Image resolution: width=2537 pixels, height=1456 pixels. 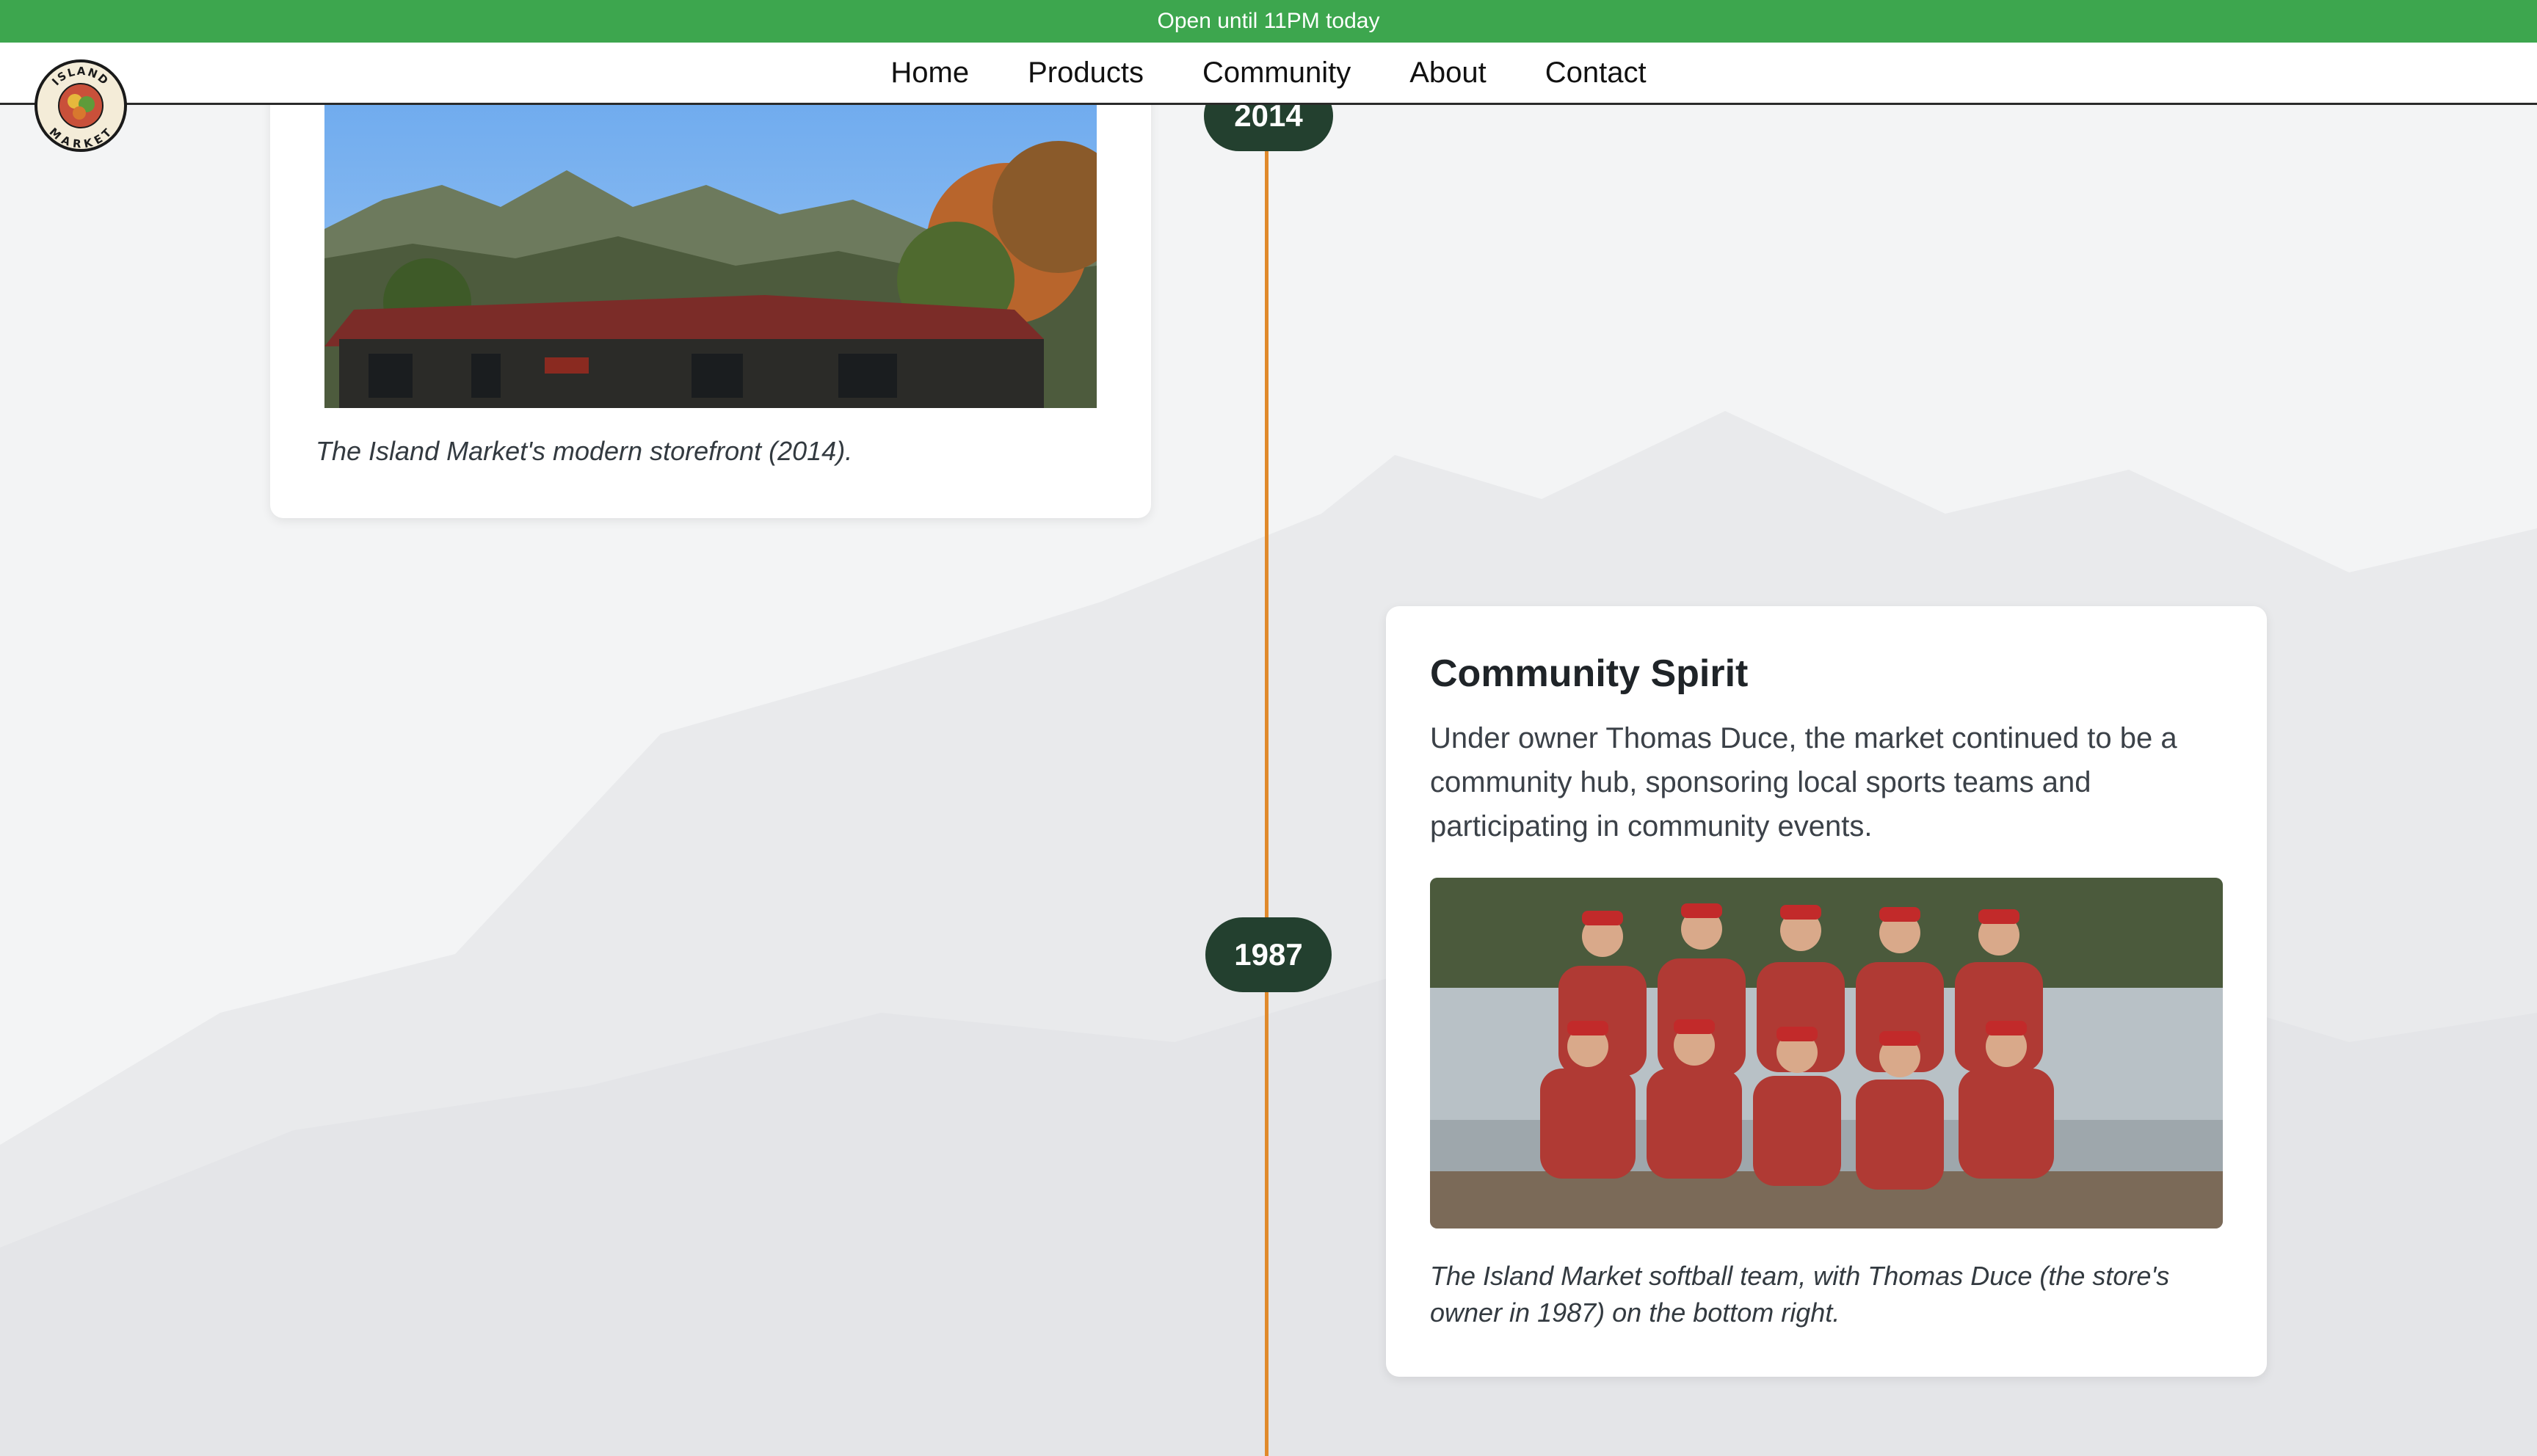 What do you see at coordinates (1448, 73) in the screenshot?
I see `nav-item-about: About` at bounding box center [1448, 73].